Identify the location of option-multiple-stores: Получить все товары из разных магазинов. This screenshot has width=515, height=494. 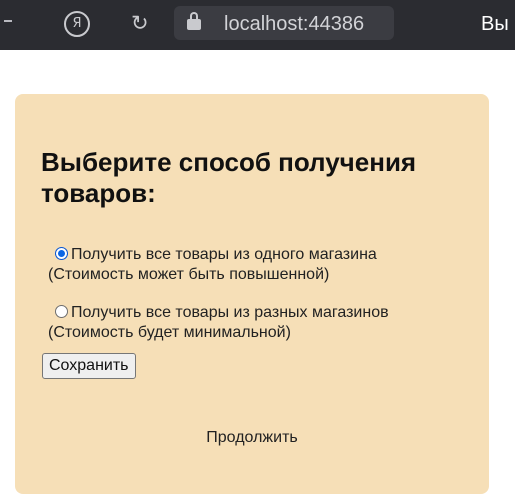
(218, 313).